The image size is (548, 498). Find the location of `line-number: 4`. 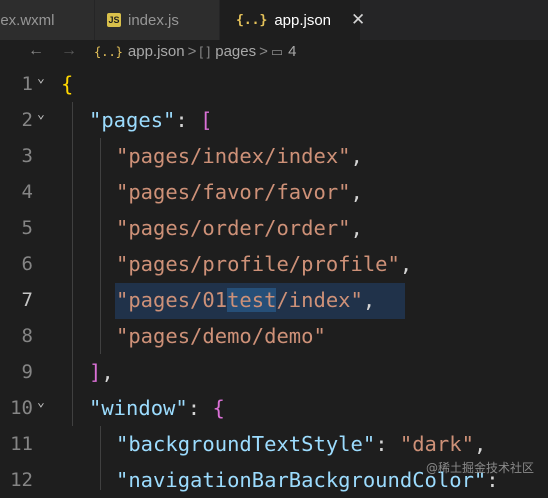

line-number: 4 is located at coordinates (27, 192).